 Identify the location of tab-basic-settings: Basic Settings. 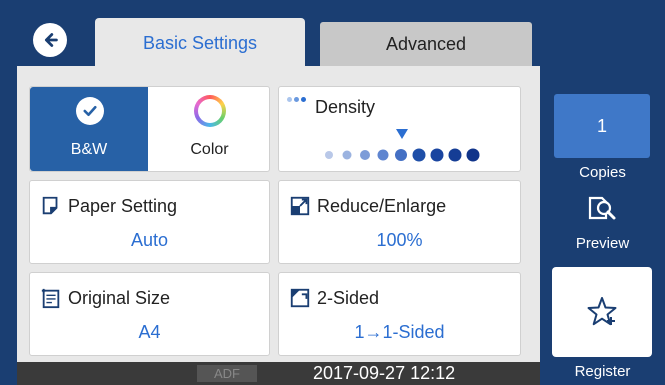
(200, 43).